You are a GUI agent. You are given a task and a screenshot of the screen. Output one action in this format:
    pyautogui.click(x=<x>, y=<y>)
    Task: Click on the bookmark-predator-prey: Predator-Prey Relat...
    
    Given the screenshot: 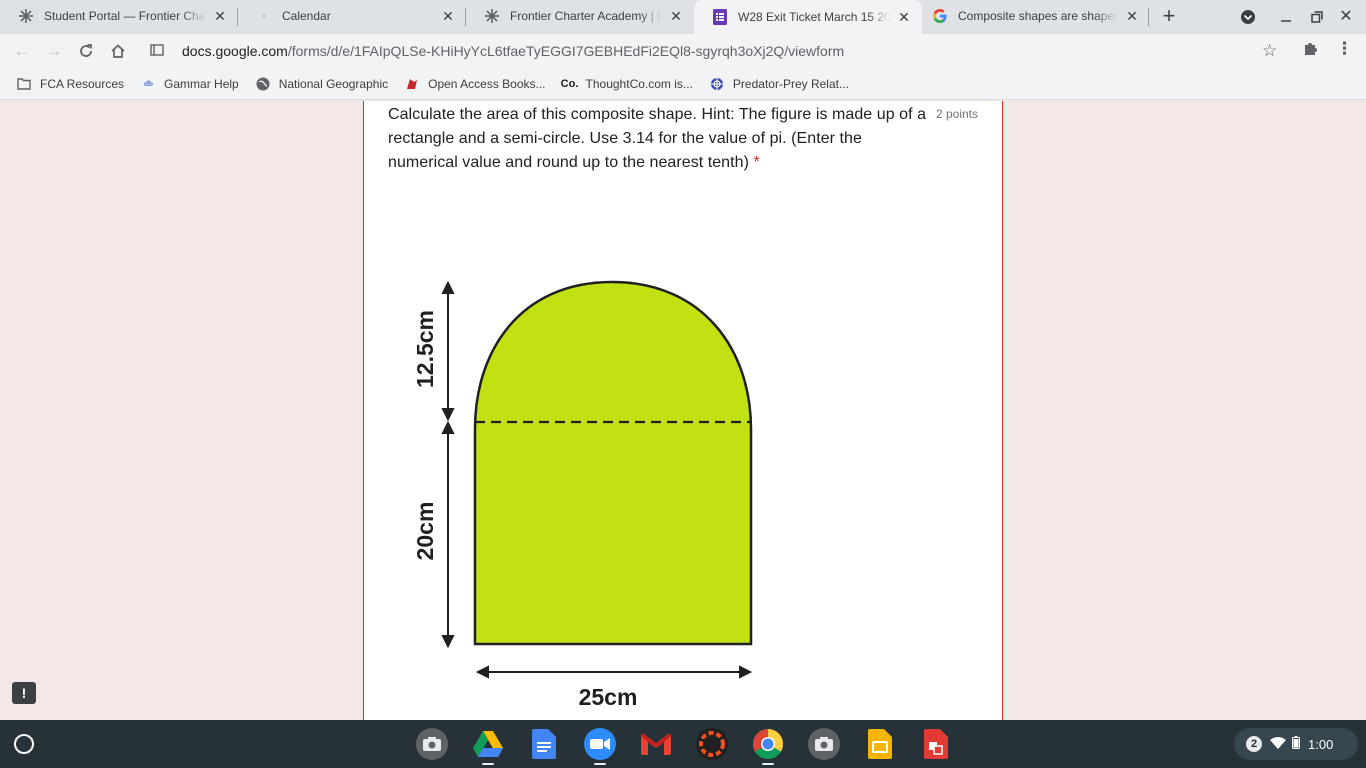 What is the action you would take?
    pyautogui.click(x=779, y=84)
    